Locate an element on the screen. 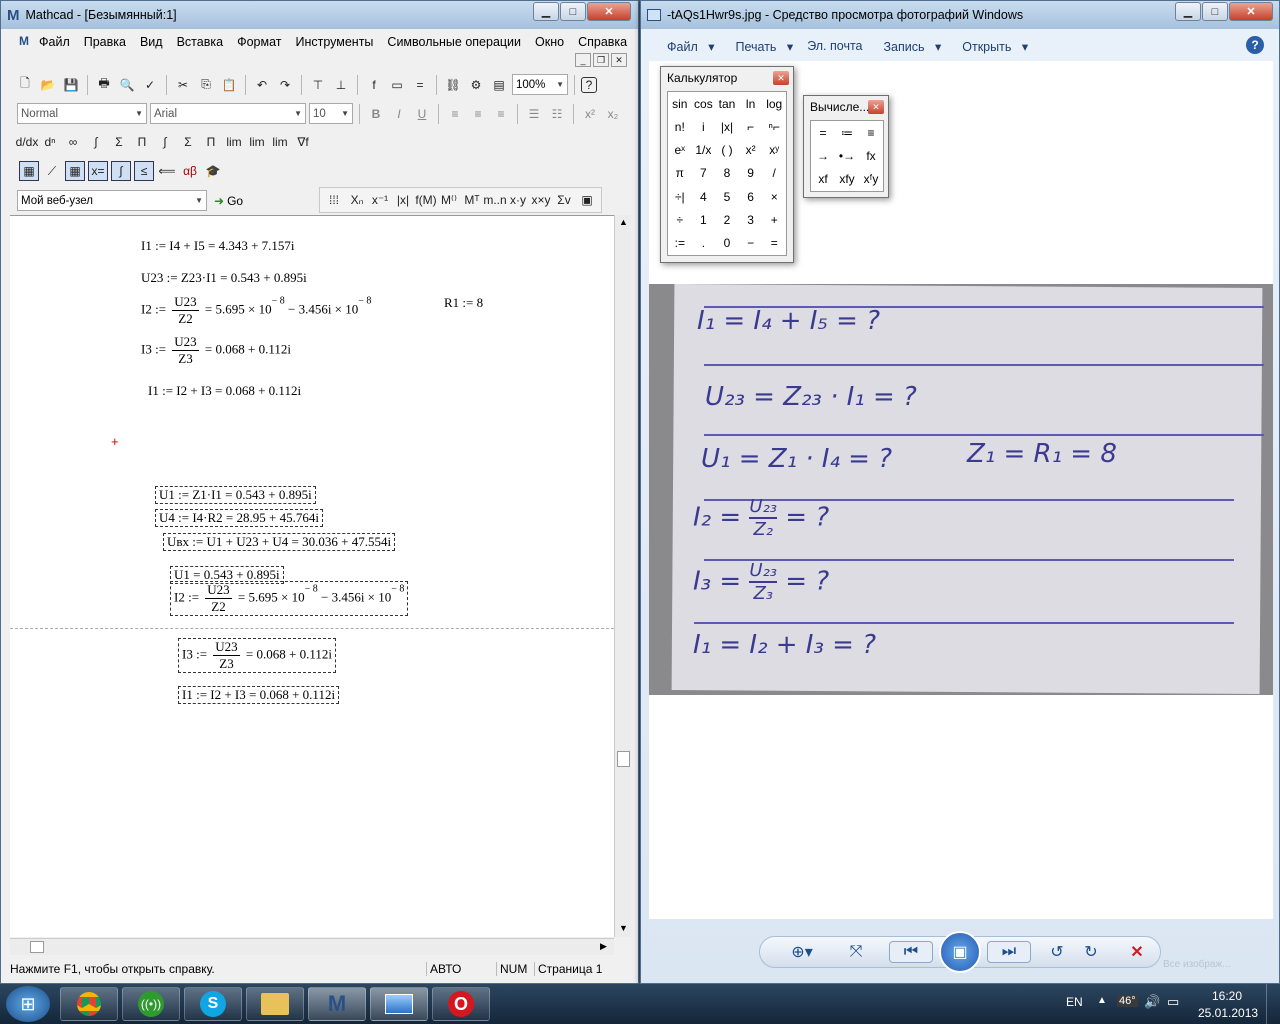 Image resolution: width=1280 pixels, height=1024 pixels. insert-unit-icon: ▭ is located at coordinates (397, 85).